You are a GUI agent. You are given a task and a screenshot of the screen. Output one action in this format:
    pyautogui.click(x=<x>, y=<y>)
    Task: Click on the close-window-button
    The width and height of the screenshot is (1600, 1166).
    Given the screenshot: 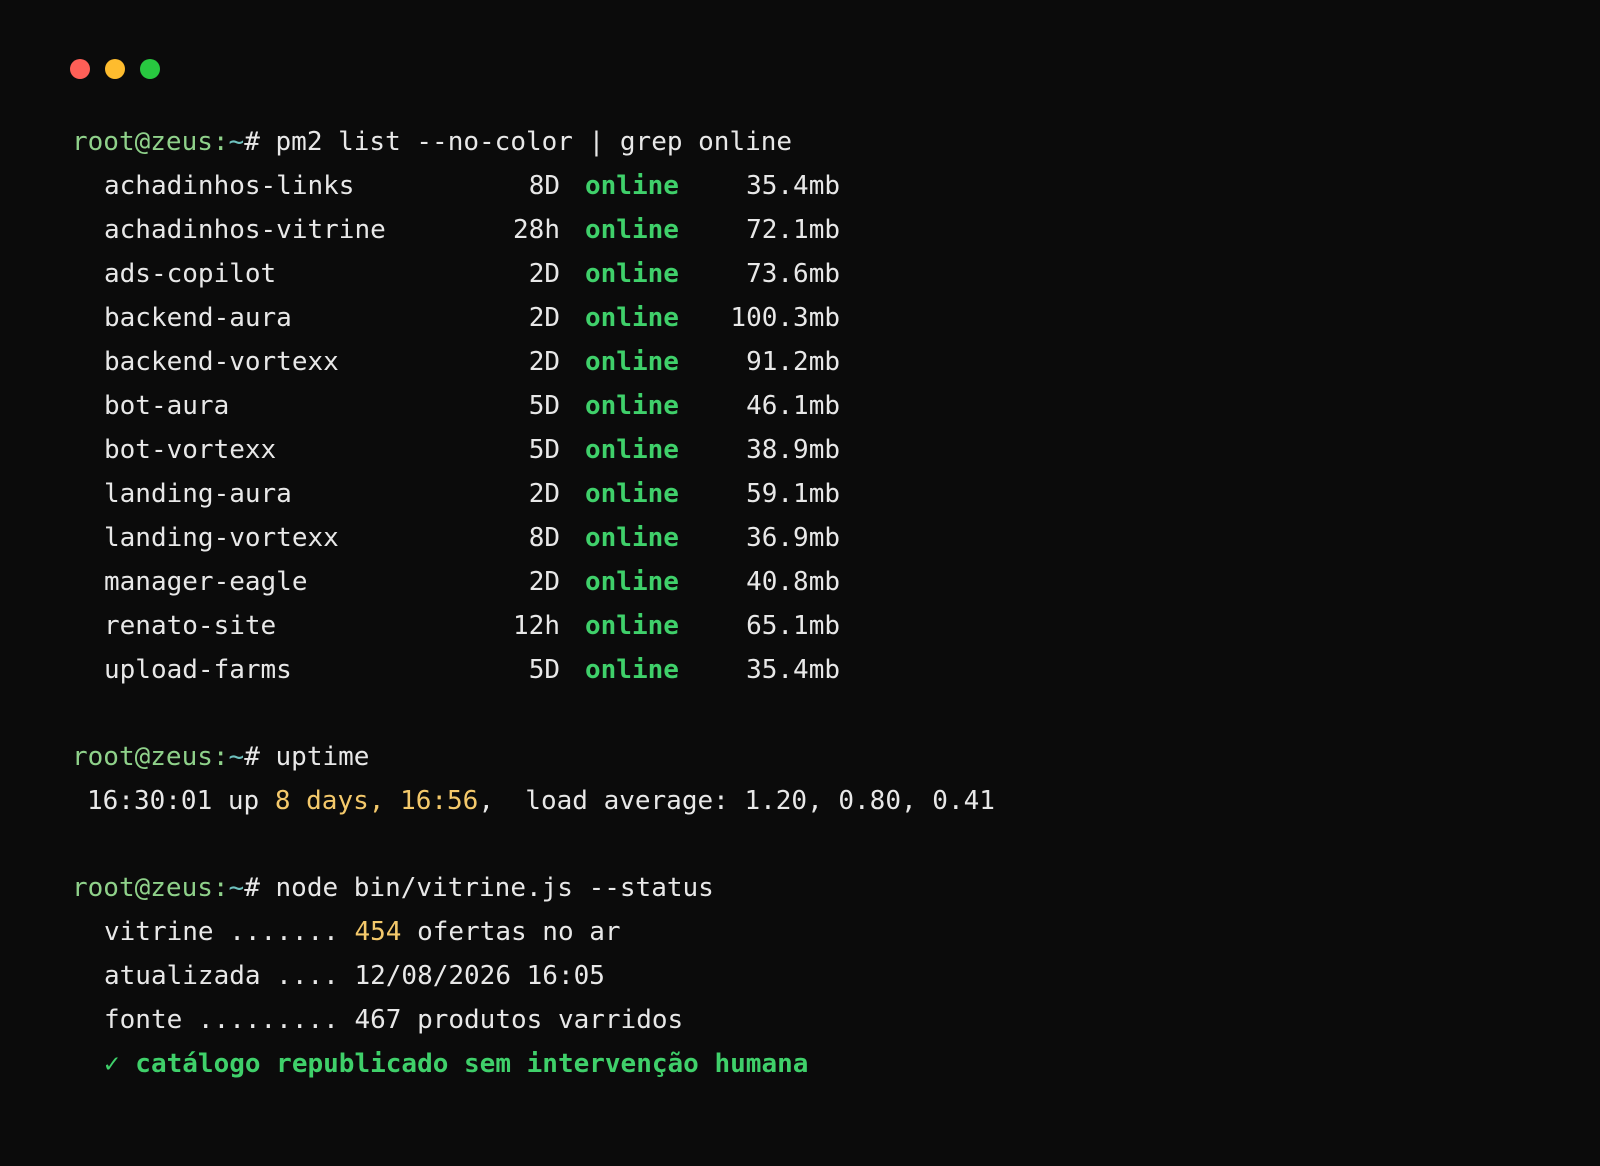 What is the action you would take?
    pyautogui.click(x=80, y=69)
    